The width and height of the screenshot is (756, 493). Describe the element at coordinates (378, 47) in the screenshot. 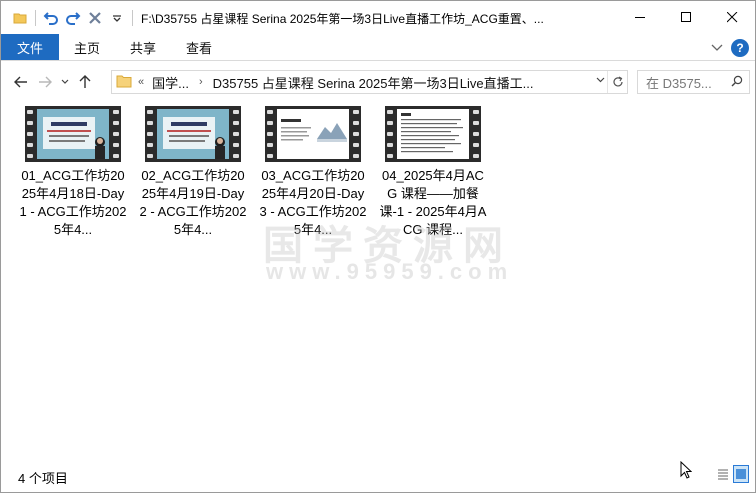

I see `ribbon-tabs: 文件 主页 共享 查看 ?` at that location.